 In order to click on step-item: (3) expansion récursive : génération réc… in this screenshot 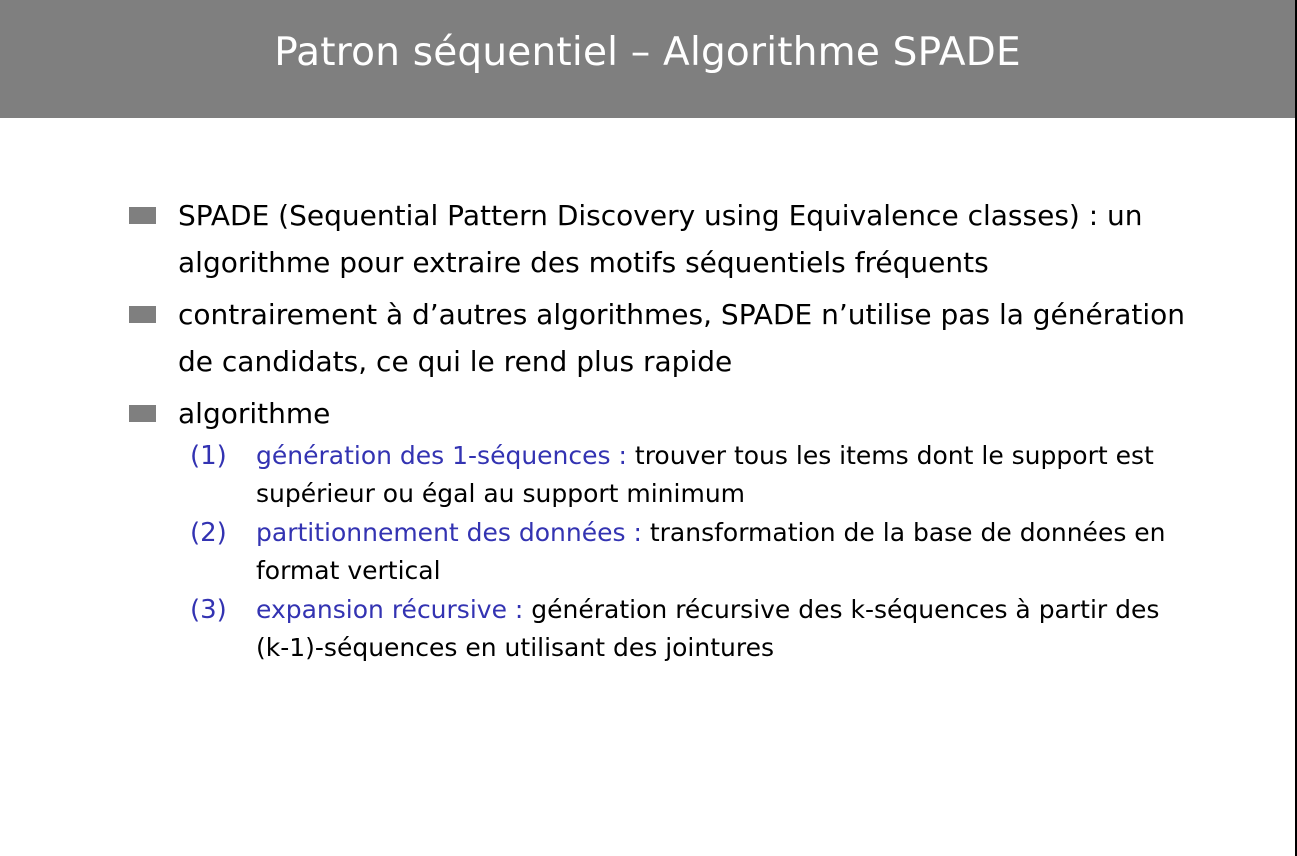, I will do `click(658, 629)`.